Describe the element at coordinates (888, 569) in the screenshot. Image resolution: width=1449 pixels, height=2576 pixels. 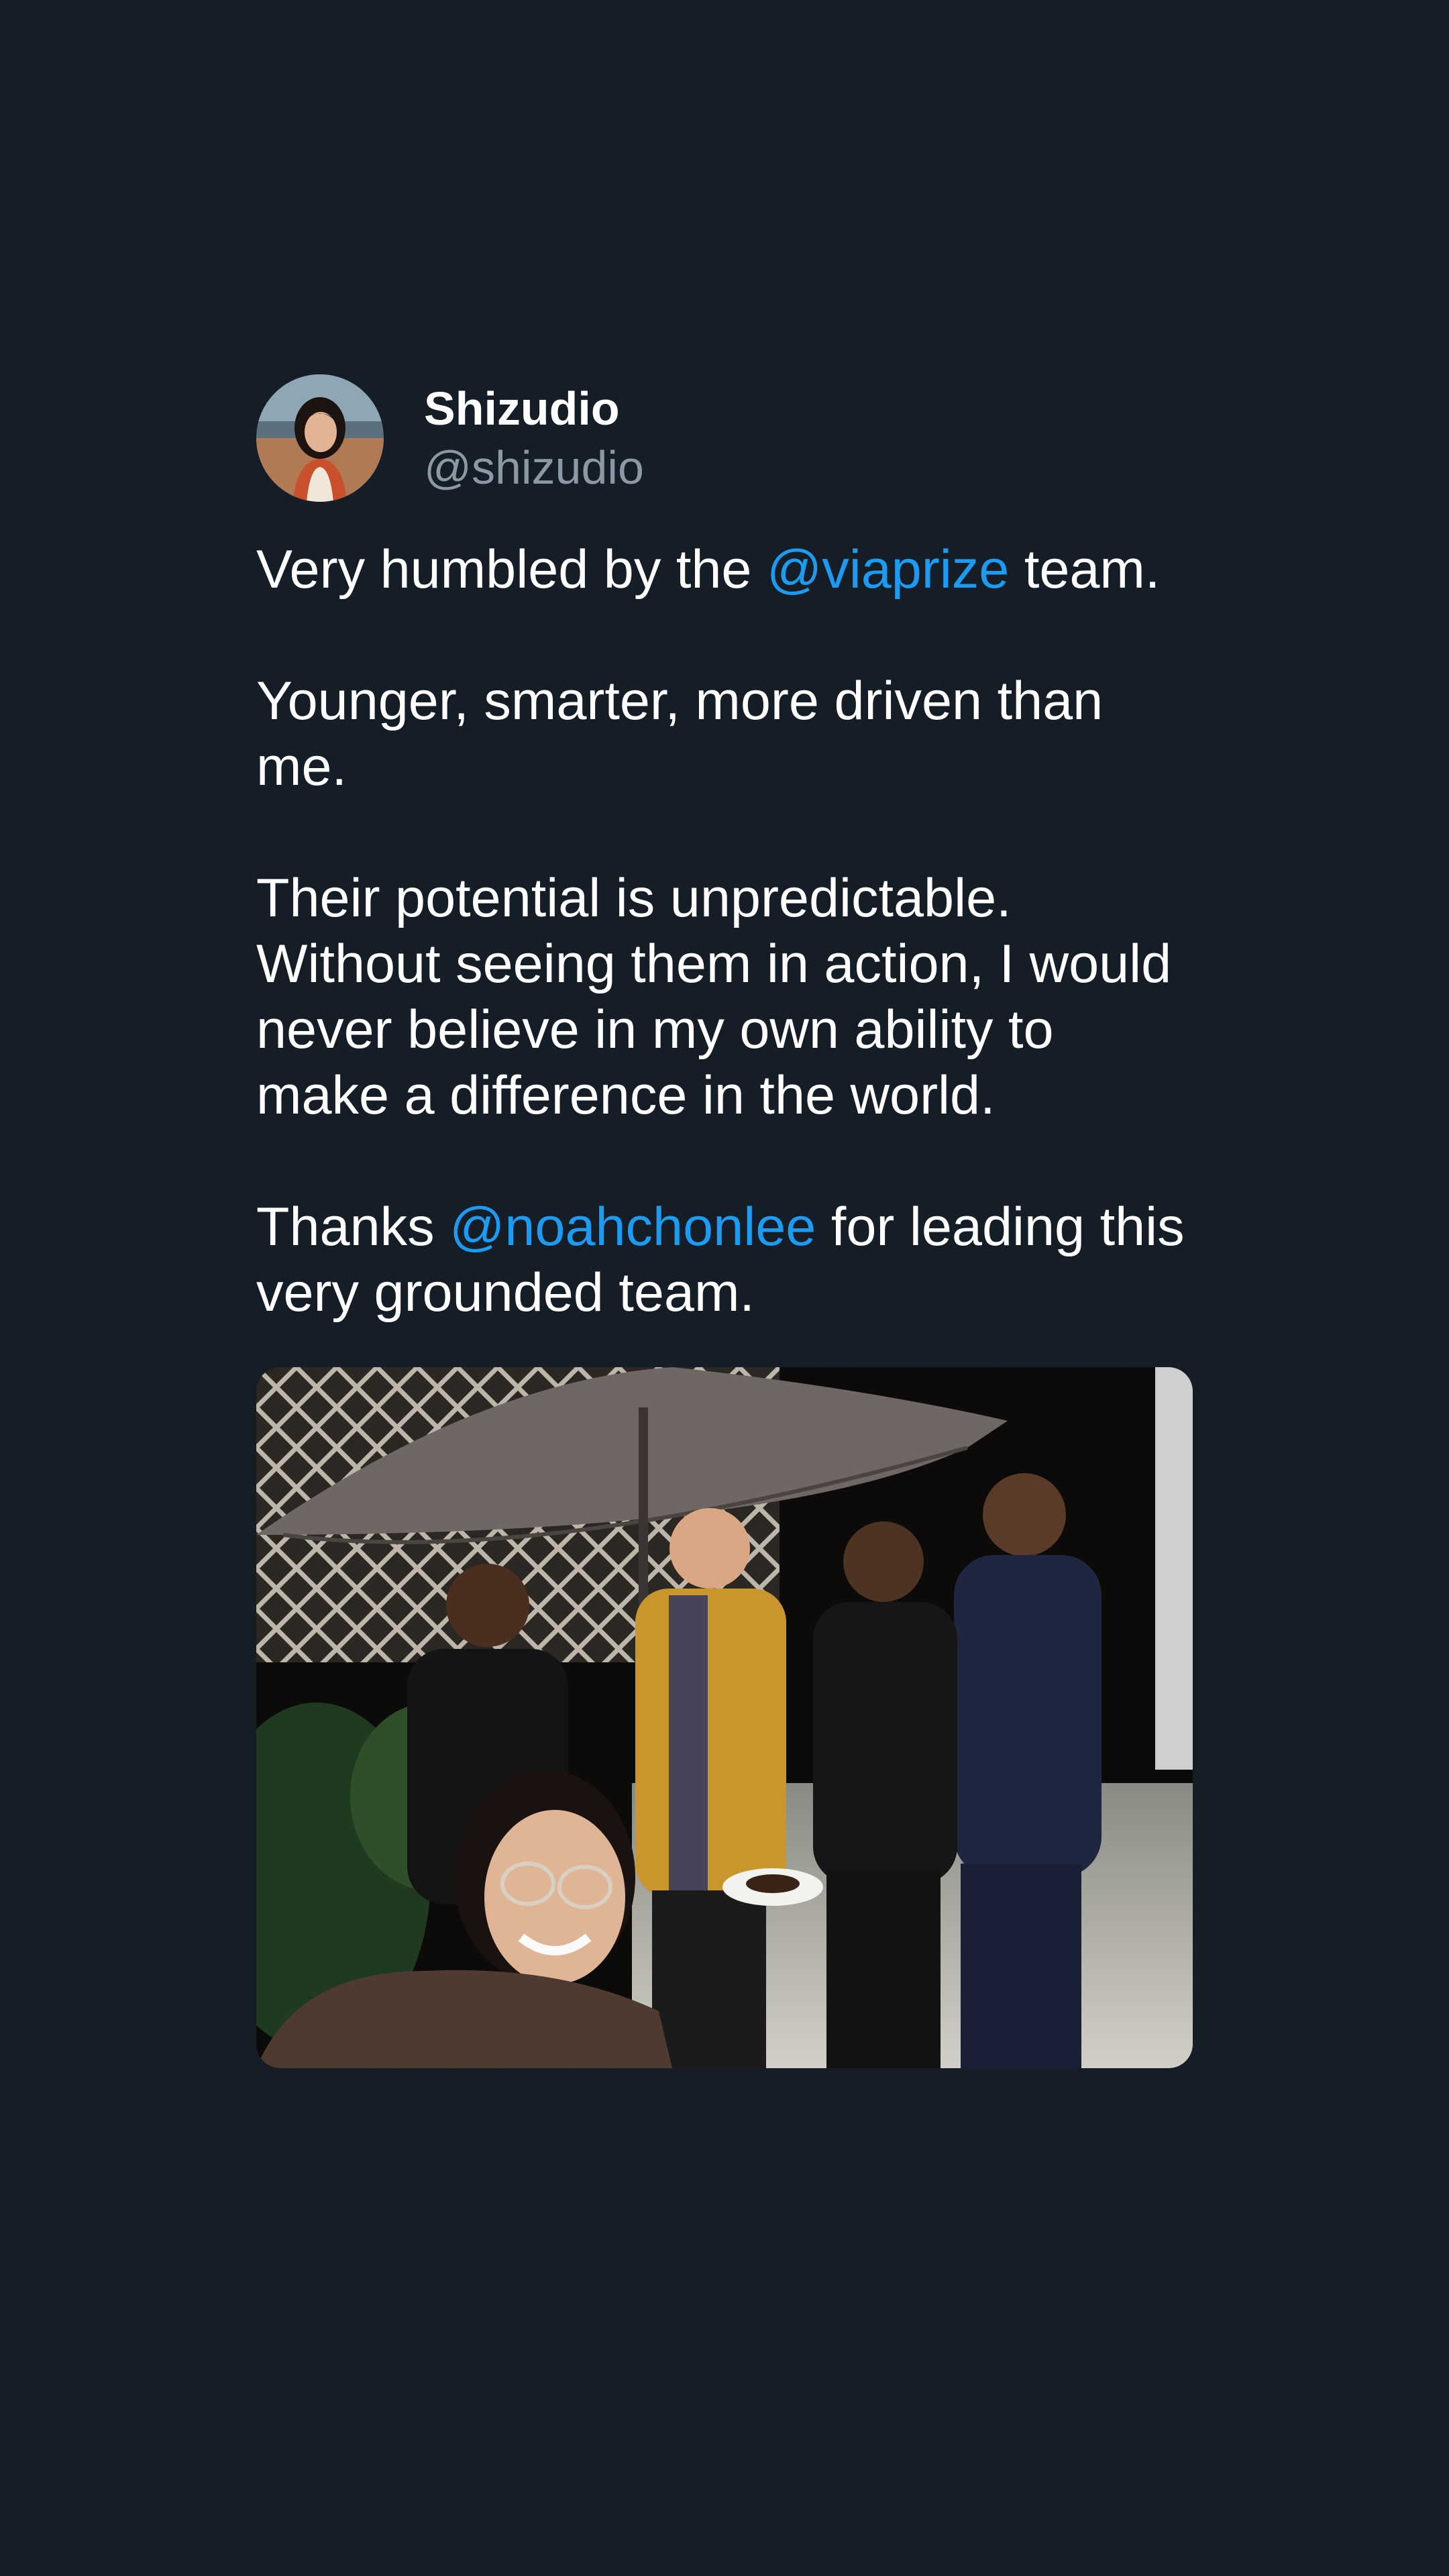
I see `mention-link-viaprize: @viaprize` at that location.